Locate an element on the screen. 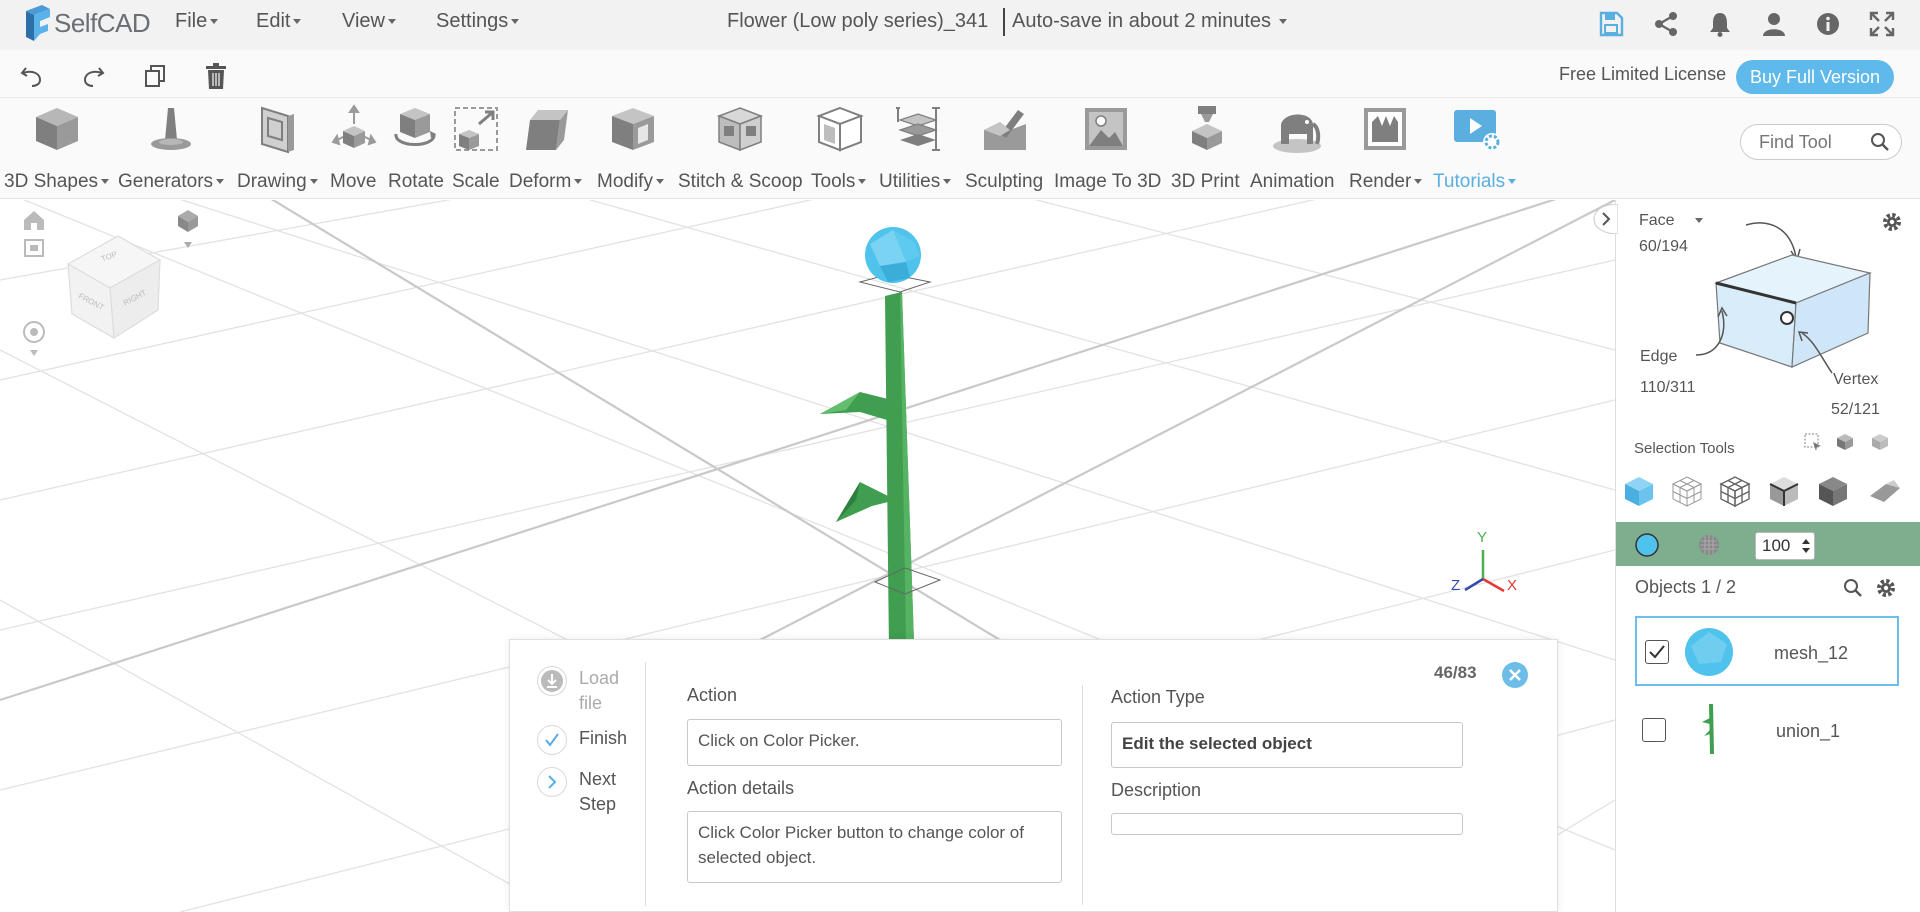  chevron-right-icon is located at coordinates (552, 782).